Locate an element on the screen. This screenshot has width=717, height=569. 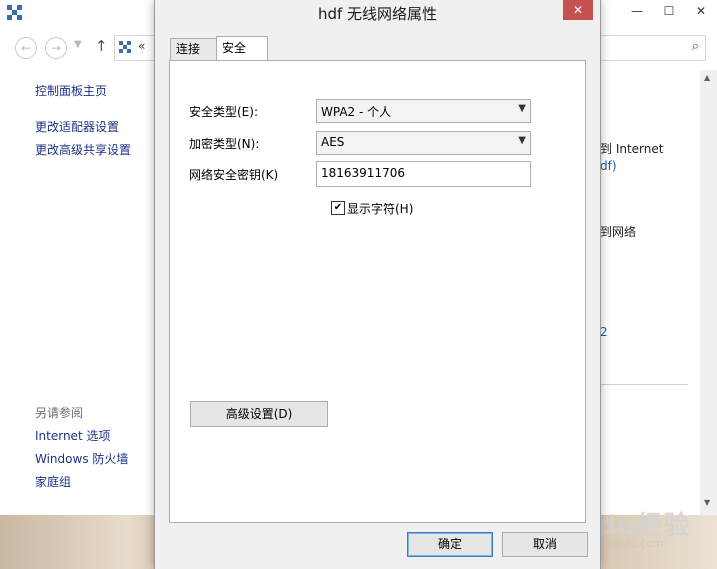
security-type-label: 安全类型(E): is located at coordinates (223, 112).